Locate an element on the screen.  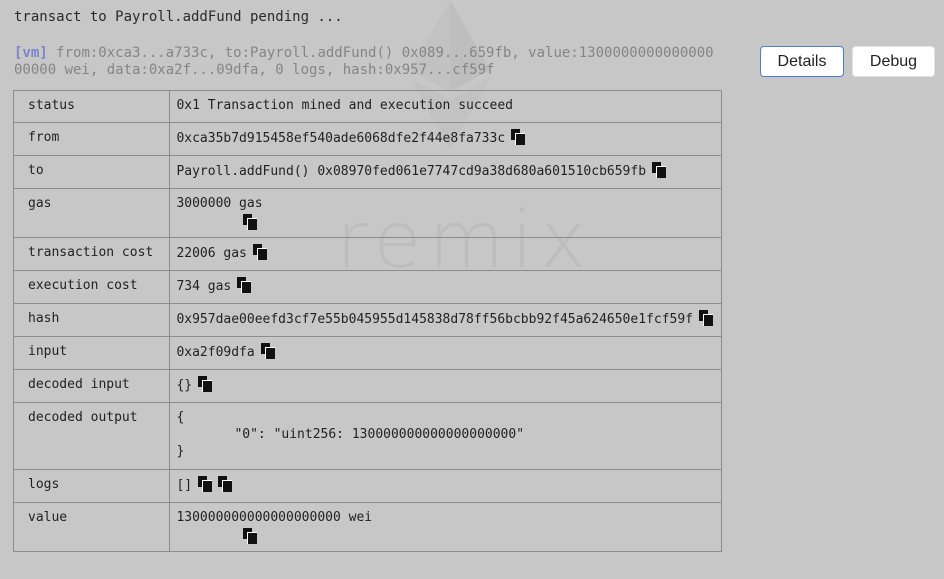
table-row: input 0xa2f09dfa is located at coordinates (367, 353).